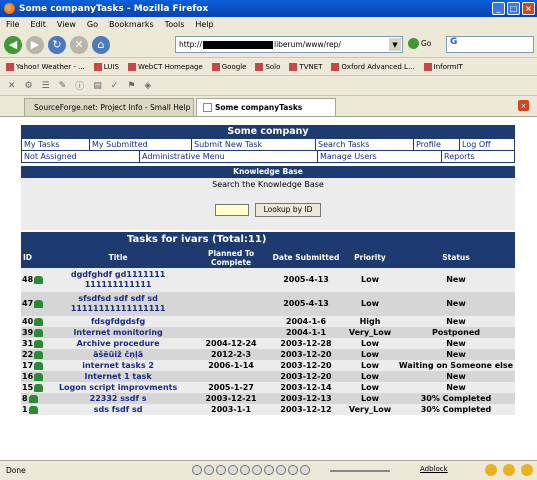 This screenshot has height=480, width=537. Describe the element at coordinates (443, 66) in the screenshot. I see `bookmark-item: InformIT` at that location.